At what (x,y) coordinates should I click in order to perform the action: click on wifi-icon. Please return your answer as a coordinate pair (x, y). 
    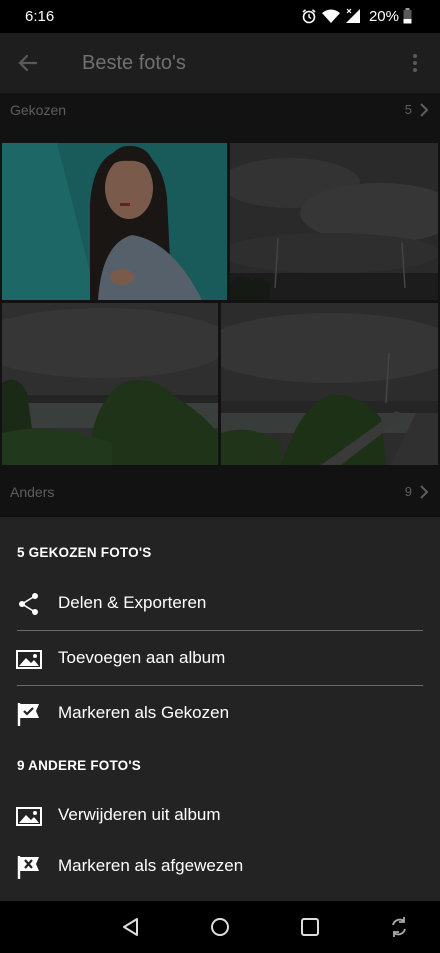
    Looking at the image, I should click on (331, 16).